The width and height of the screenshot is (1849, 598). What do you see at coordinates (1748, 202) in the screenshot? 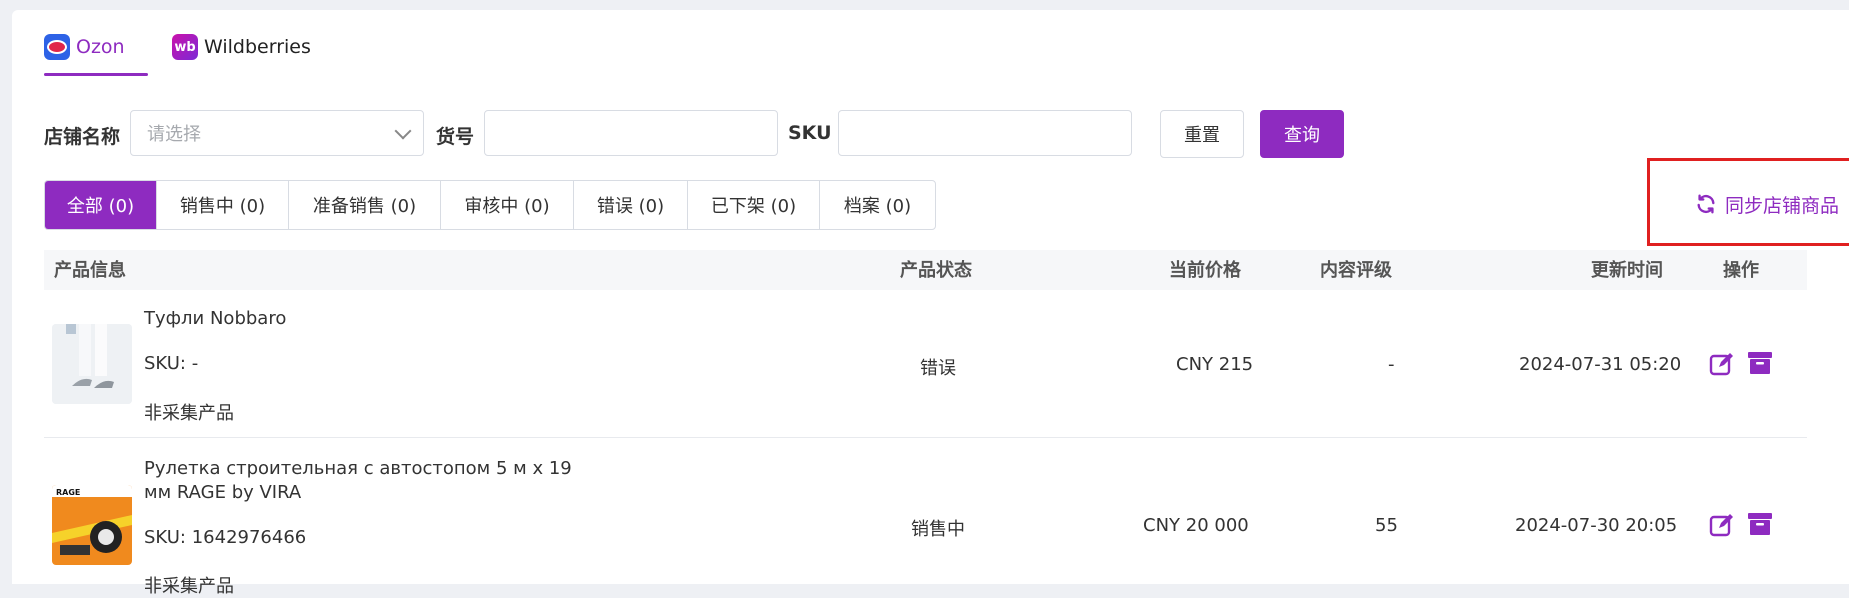
I see `highlight-box` at bounding box center [1748, 202].